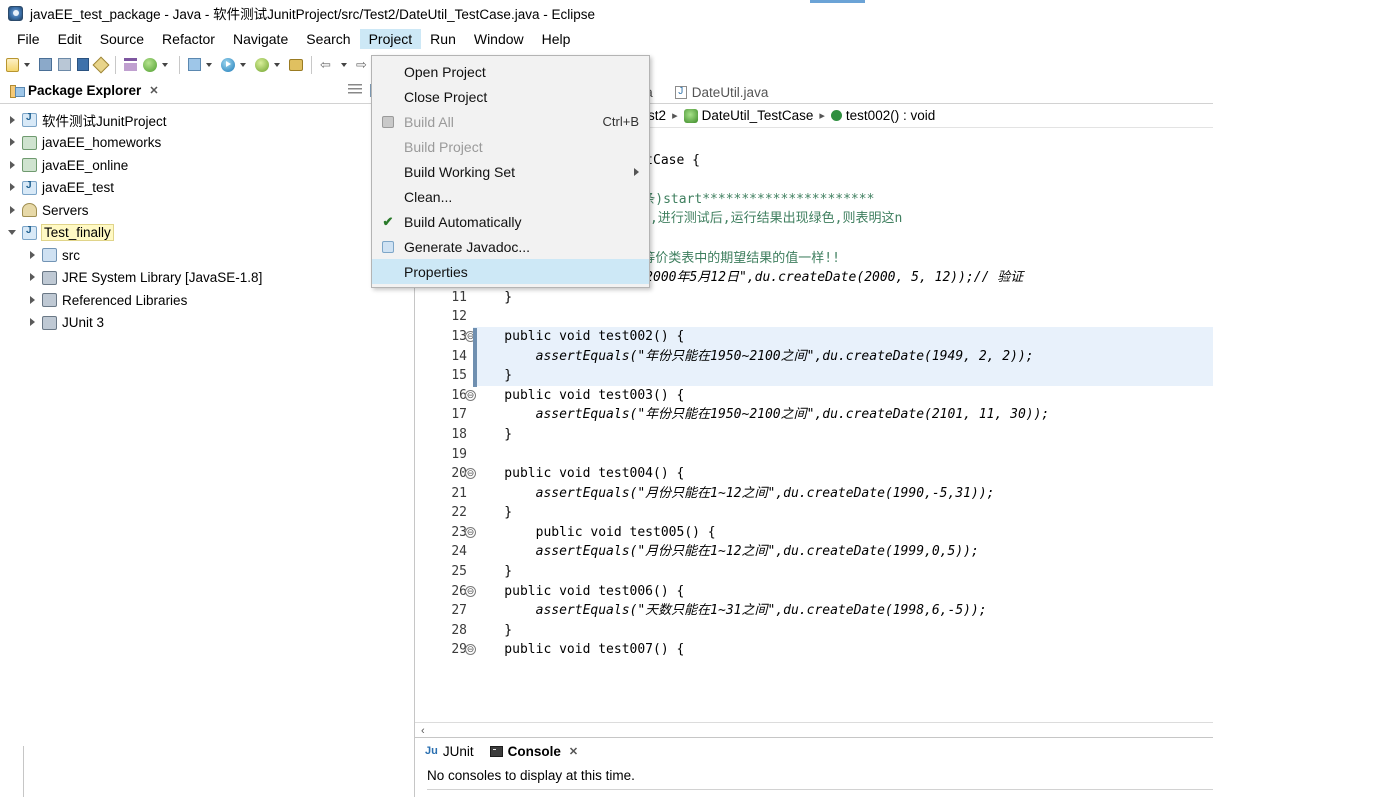 This screenshot has height=797, width=1399. Describe the element at coordinates (70, 39) in the screenshot. I see `menu-edit: Edit` at that location.